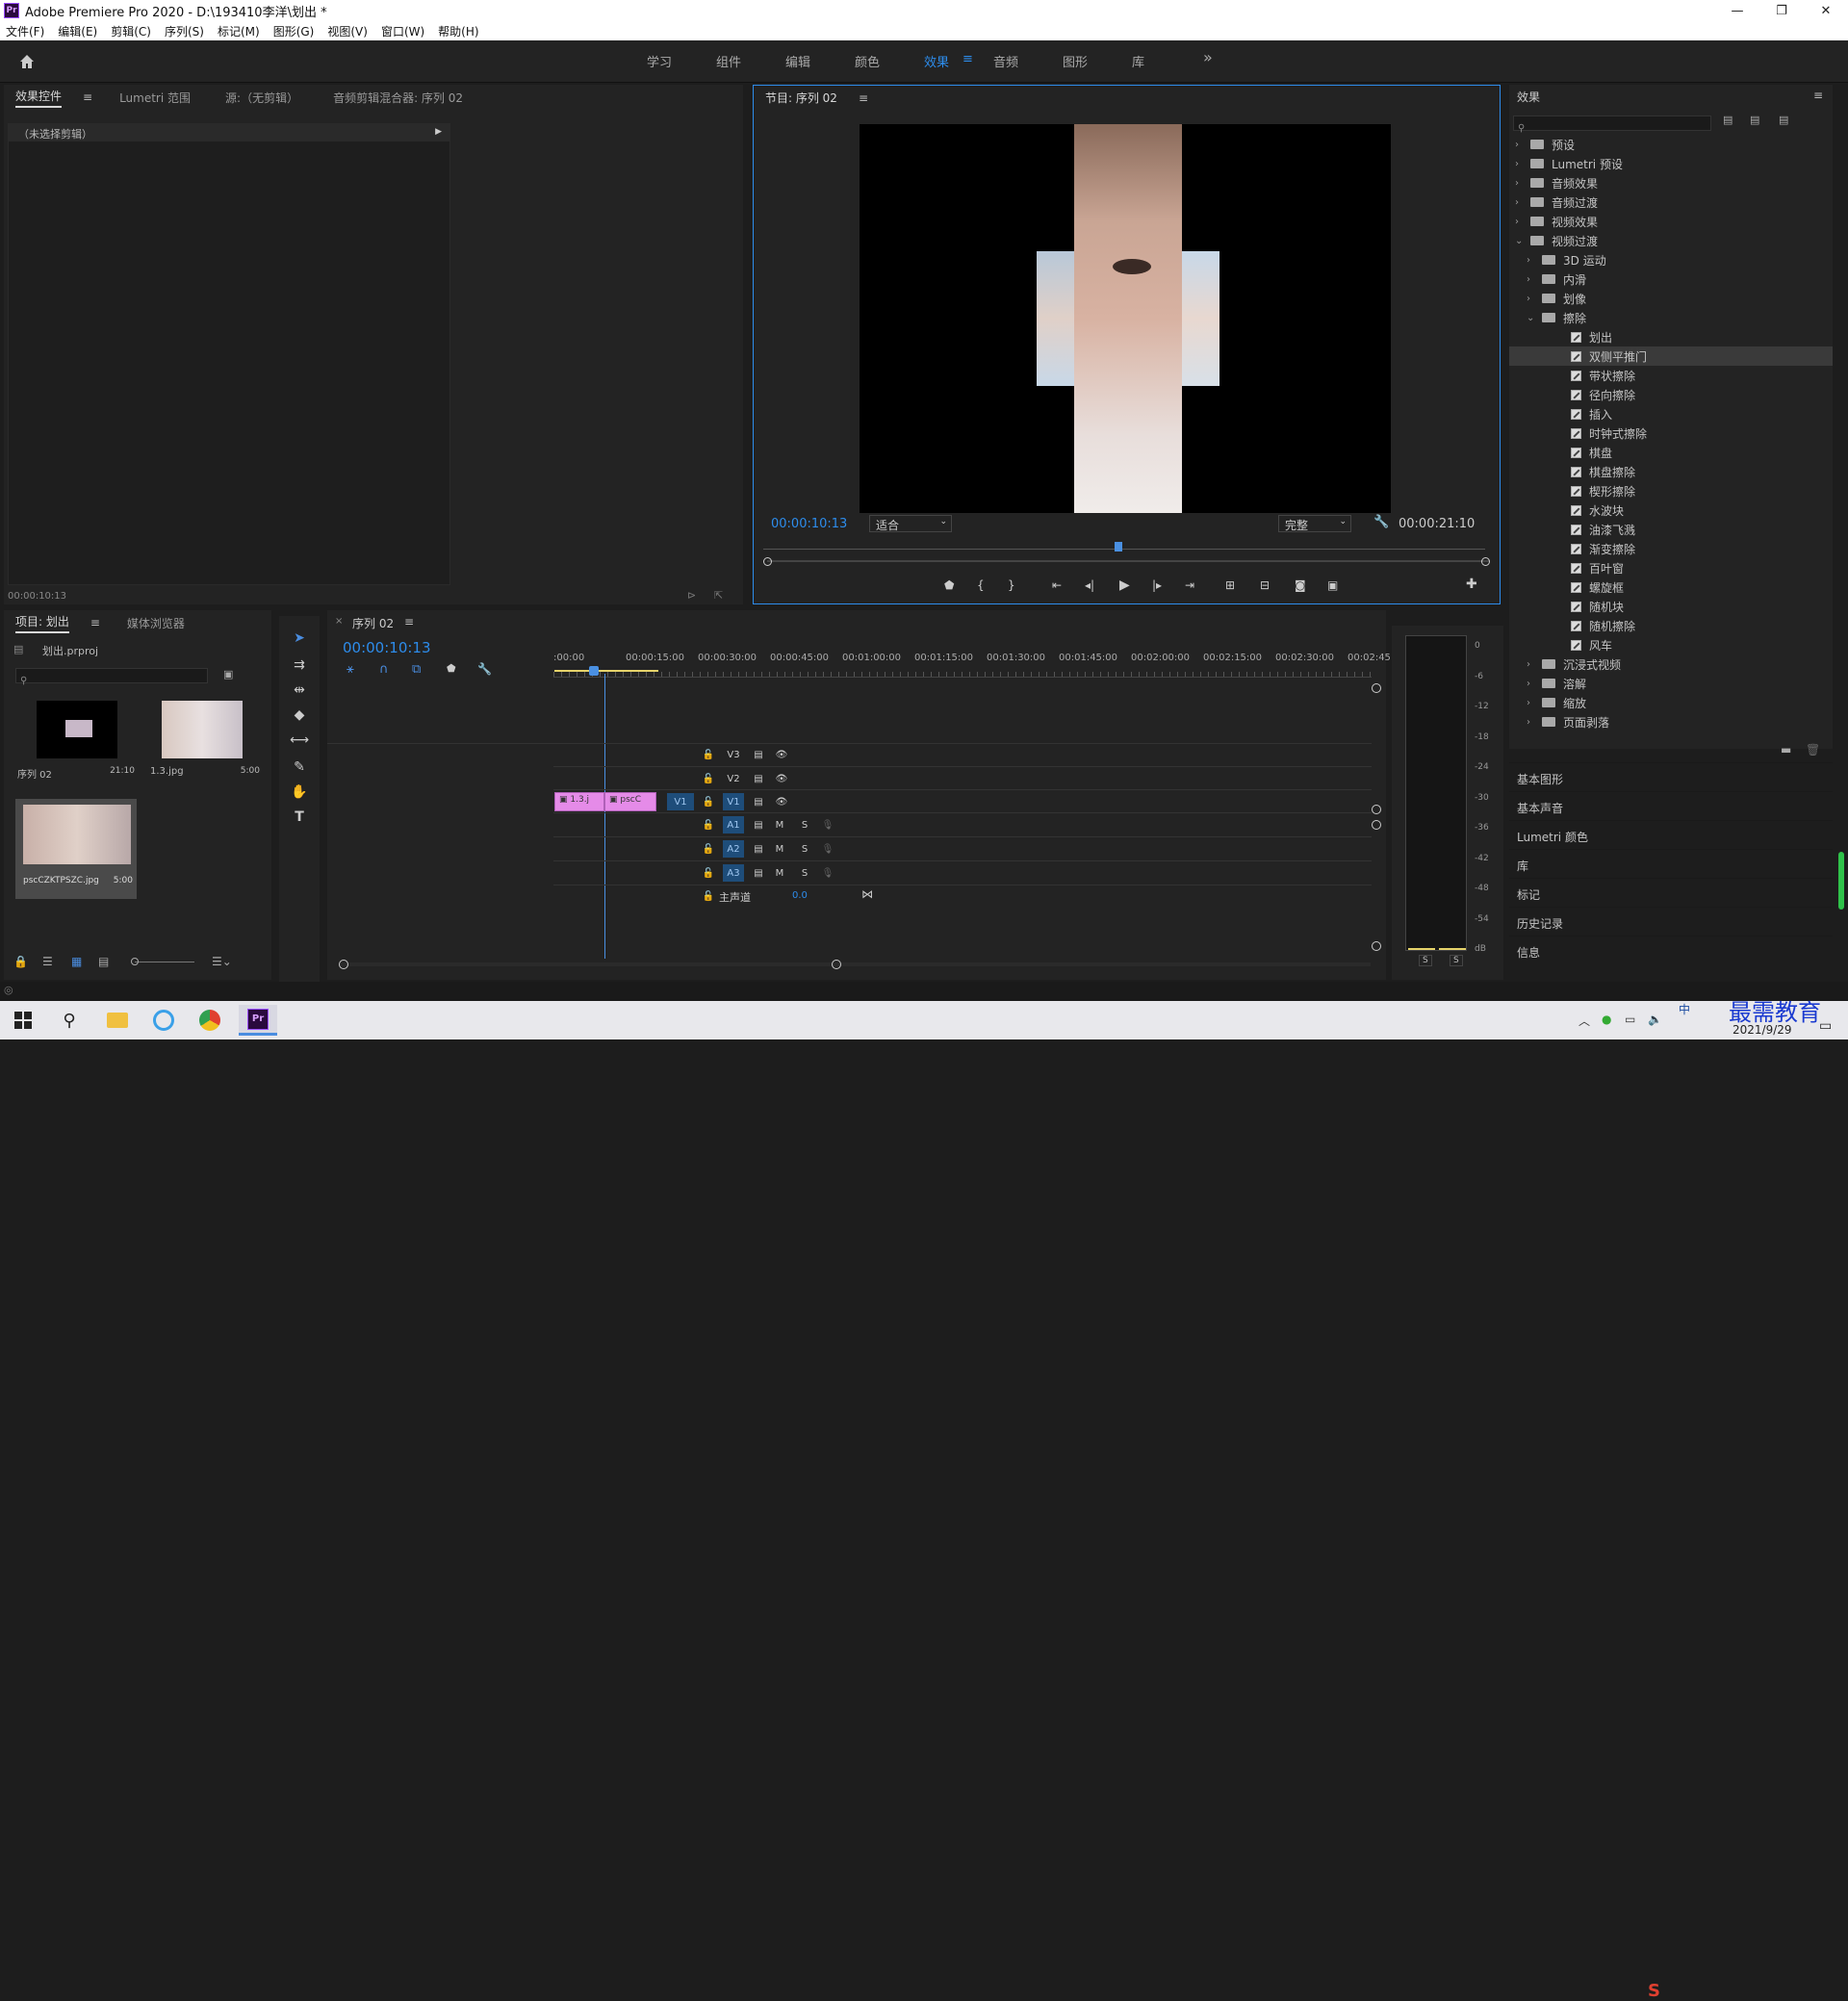 The image size is (1848, 2001). Describe the element at coordinates (111, 677) in the screenshot. I see `project-search-input: ⚲` at that location.